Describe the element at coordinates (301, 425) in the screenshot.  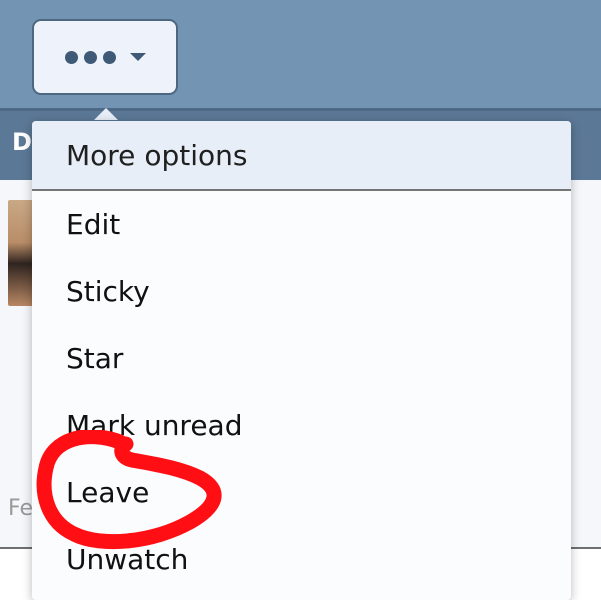
I see `menu-item-mark-unread: Mark unread` at that location.